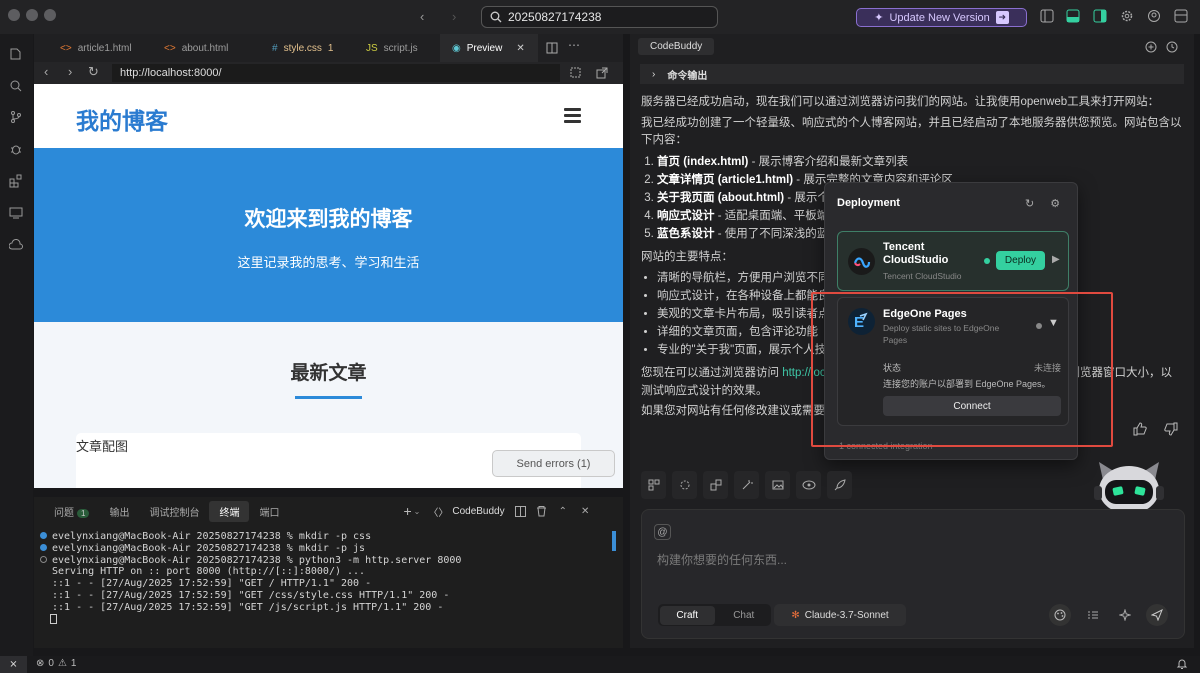  Describe the element at coordinates (1127, 16) in the screenshot. I see `gear-icon` at that location.